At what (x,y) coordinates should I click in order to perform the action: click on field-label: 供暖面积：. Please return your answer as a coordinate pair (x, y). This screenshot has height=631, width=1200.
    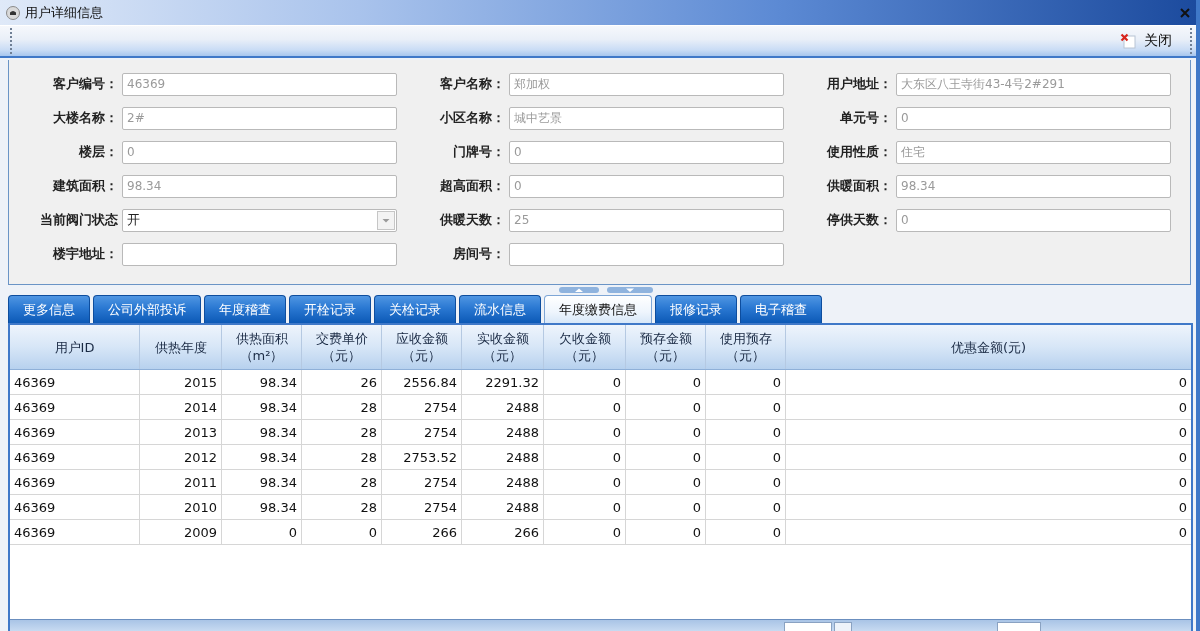
    Looking at the image, I should click on (859, 186).